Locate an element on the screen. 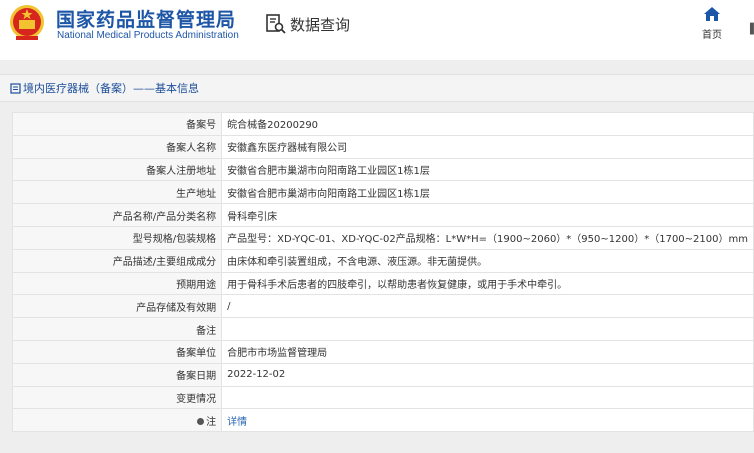 Image resolution: width=754 pixels, height=453 pixels. field-value: 用于骨科手术后患者的四肢牵引，以帮助患者恢复健康，或用于手术中牵引。 is located at coordinates (487, 283).